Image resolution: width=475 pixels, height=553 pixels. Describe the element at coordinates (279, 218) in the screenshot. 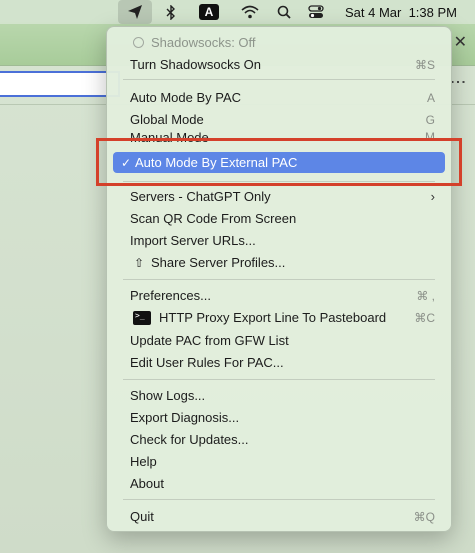

I see `scan-qr-item: Scan QR Code From Screen` at that location.